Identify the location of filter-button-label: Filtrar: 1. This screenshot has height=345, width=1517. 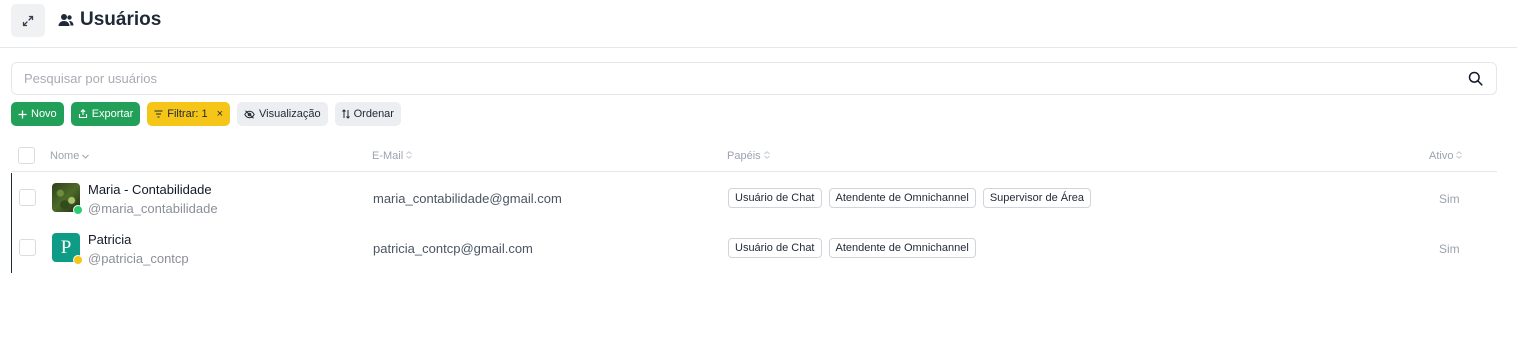
(187, 114).